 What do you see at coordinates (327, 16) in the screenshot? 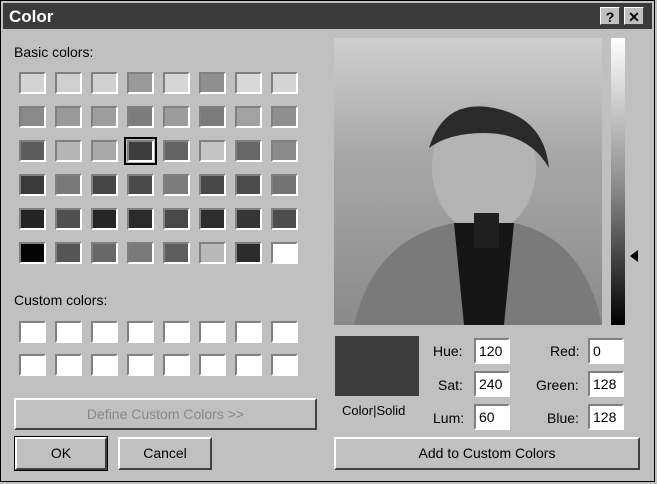
I see `title-bar: Color ? ✕` at bounding box center [327, 16].